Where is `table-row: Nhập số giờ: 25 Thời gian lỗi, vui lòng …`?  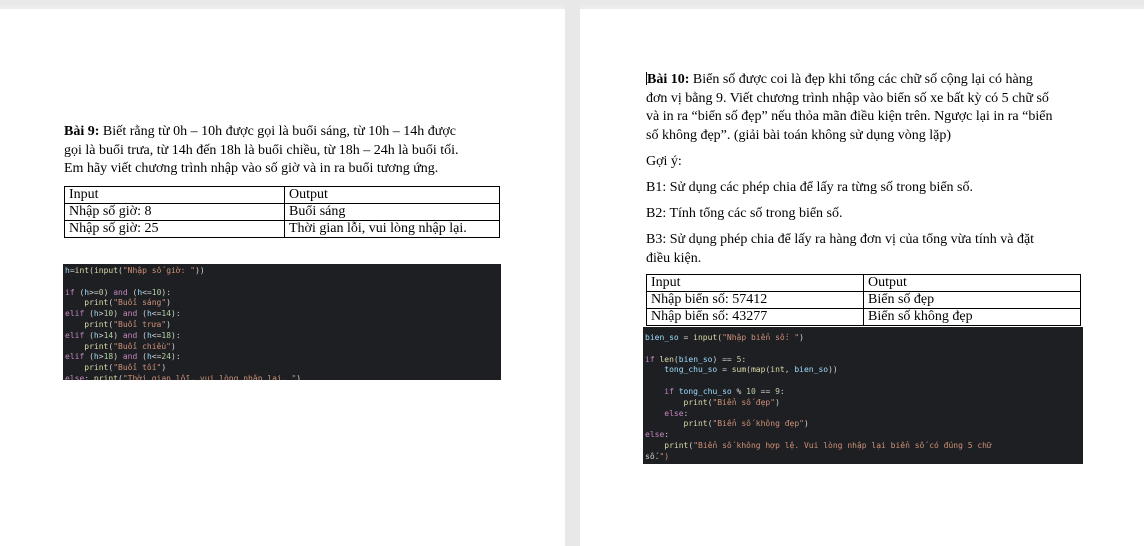
table-row: Nhập số giờ: 25 Thời gian lỗi, vui lòng … is located at coordinates (282, 229).